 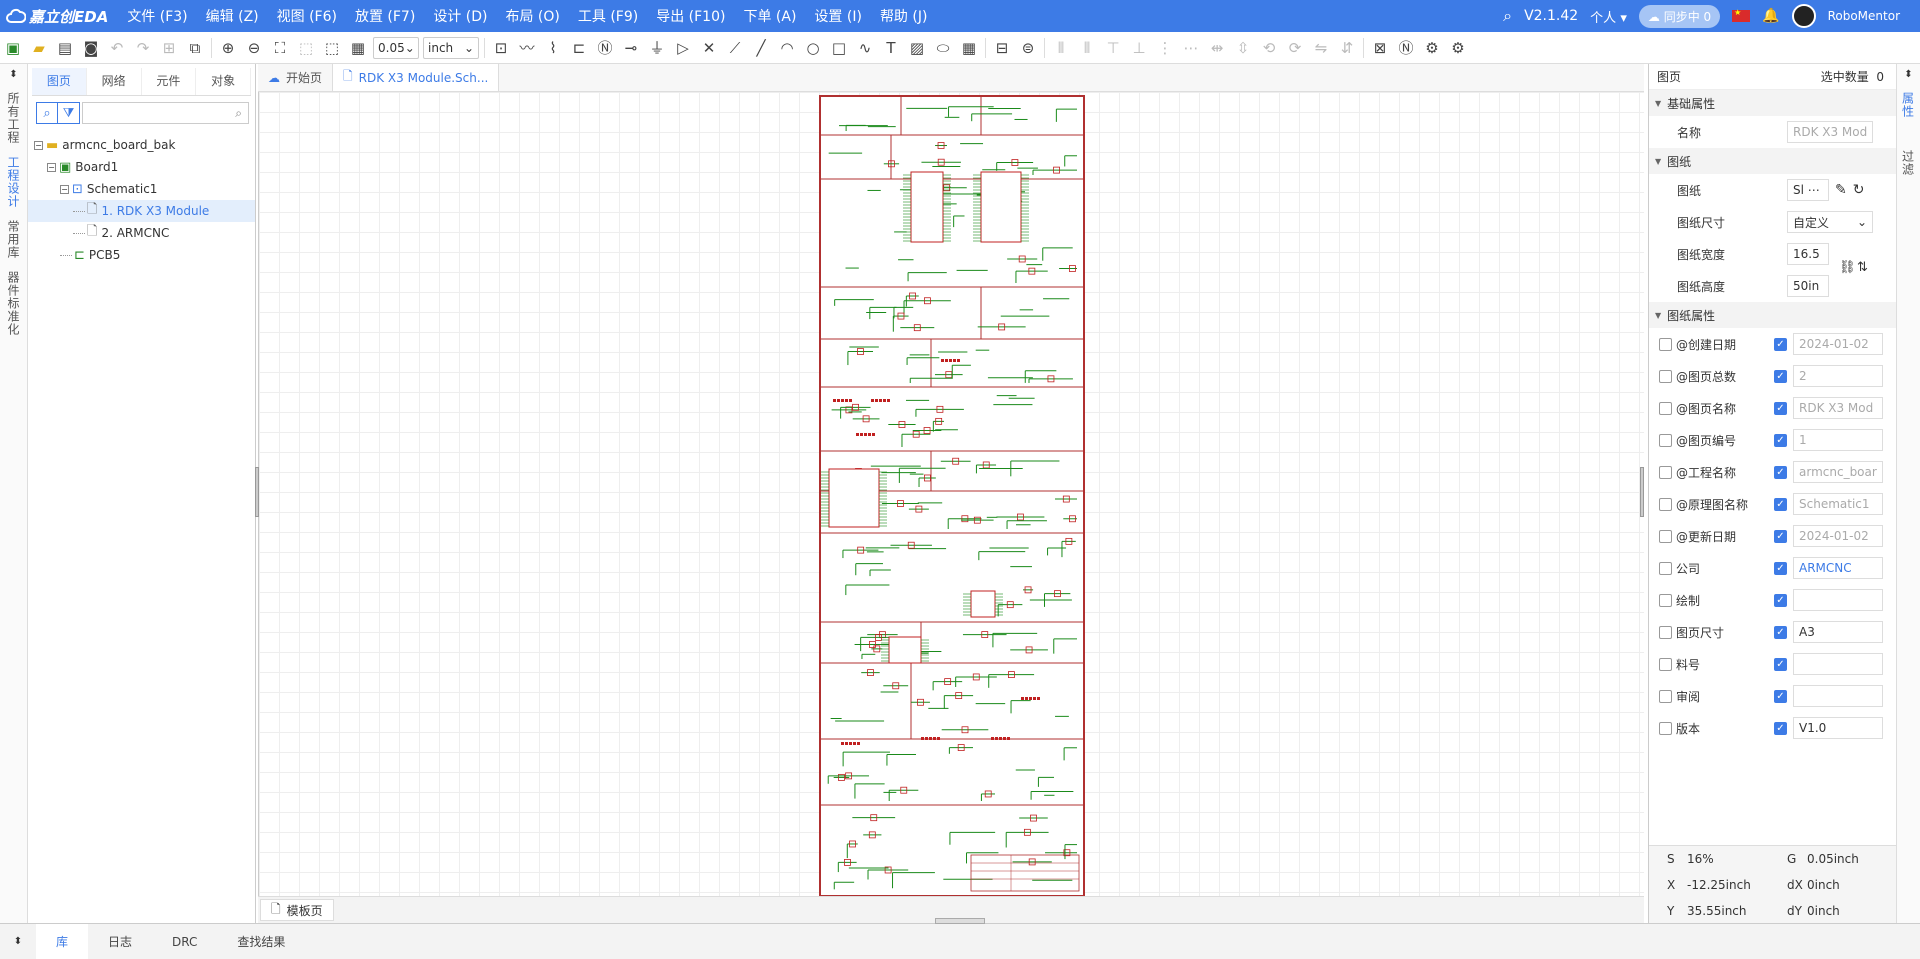 What do you see at coordinates (1165, 48) in the screenshot?
I see `align-center-h-icon: ⋮` at bounding box center [1165, 48].